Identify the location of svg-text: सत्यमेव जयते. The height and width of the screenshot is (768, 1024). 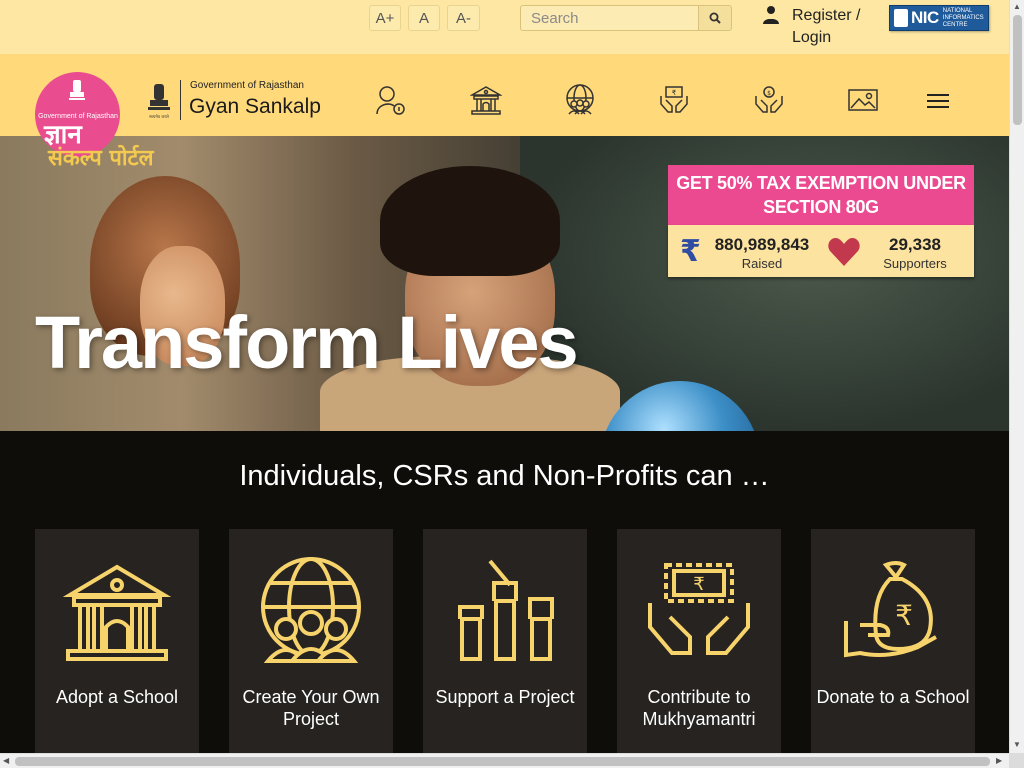
(159, 116).